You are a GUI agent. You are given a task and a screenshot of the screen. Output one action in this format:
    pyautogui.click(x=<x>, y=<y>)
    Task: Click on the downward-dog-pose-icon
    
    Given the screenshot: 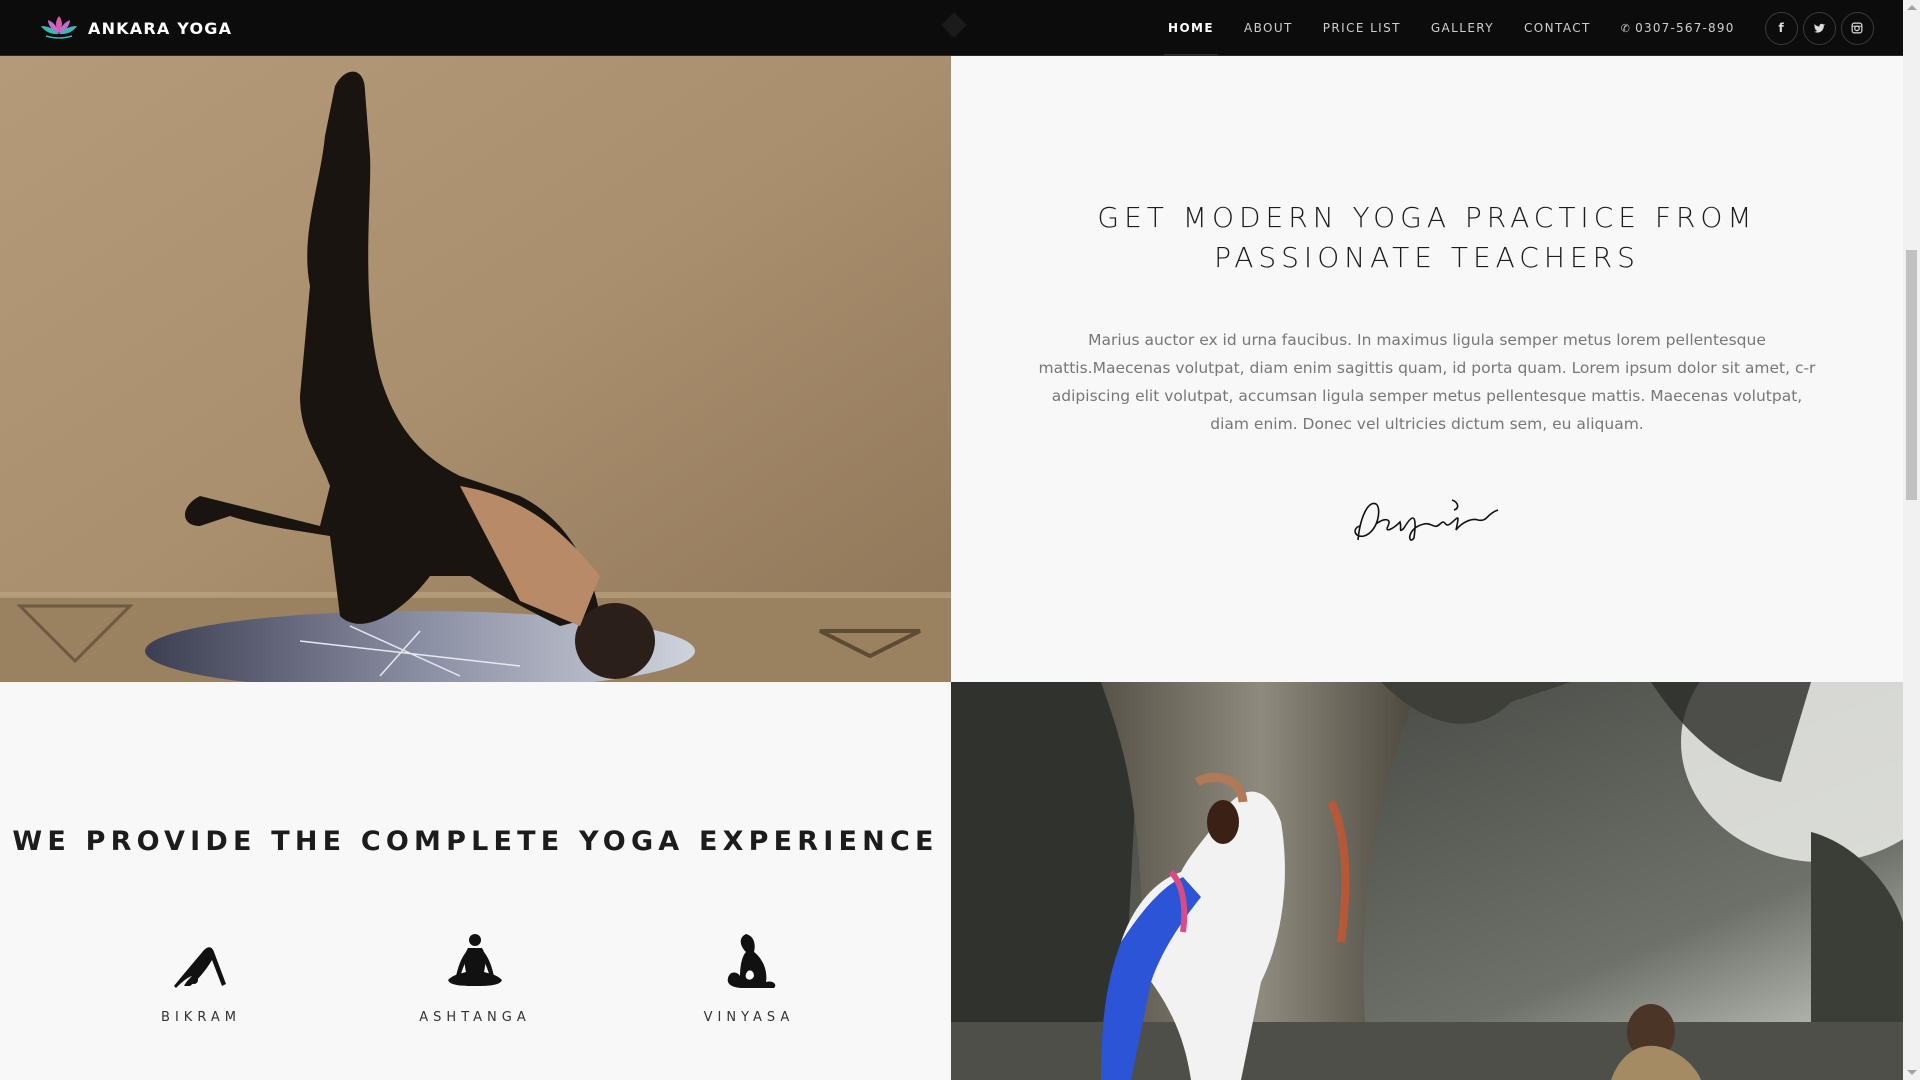 What is the action you would take?
    pyautogui.click(x=200, y=967)
    